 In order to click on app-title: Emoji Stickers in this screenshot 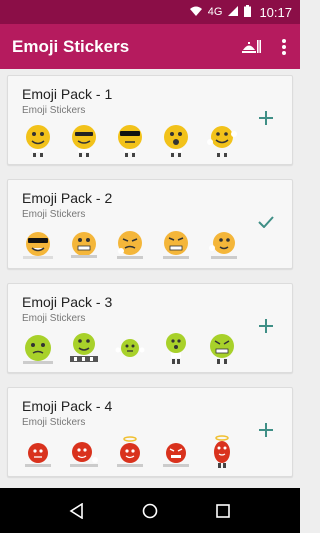, I will do `click(71, 46)`.